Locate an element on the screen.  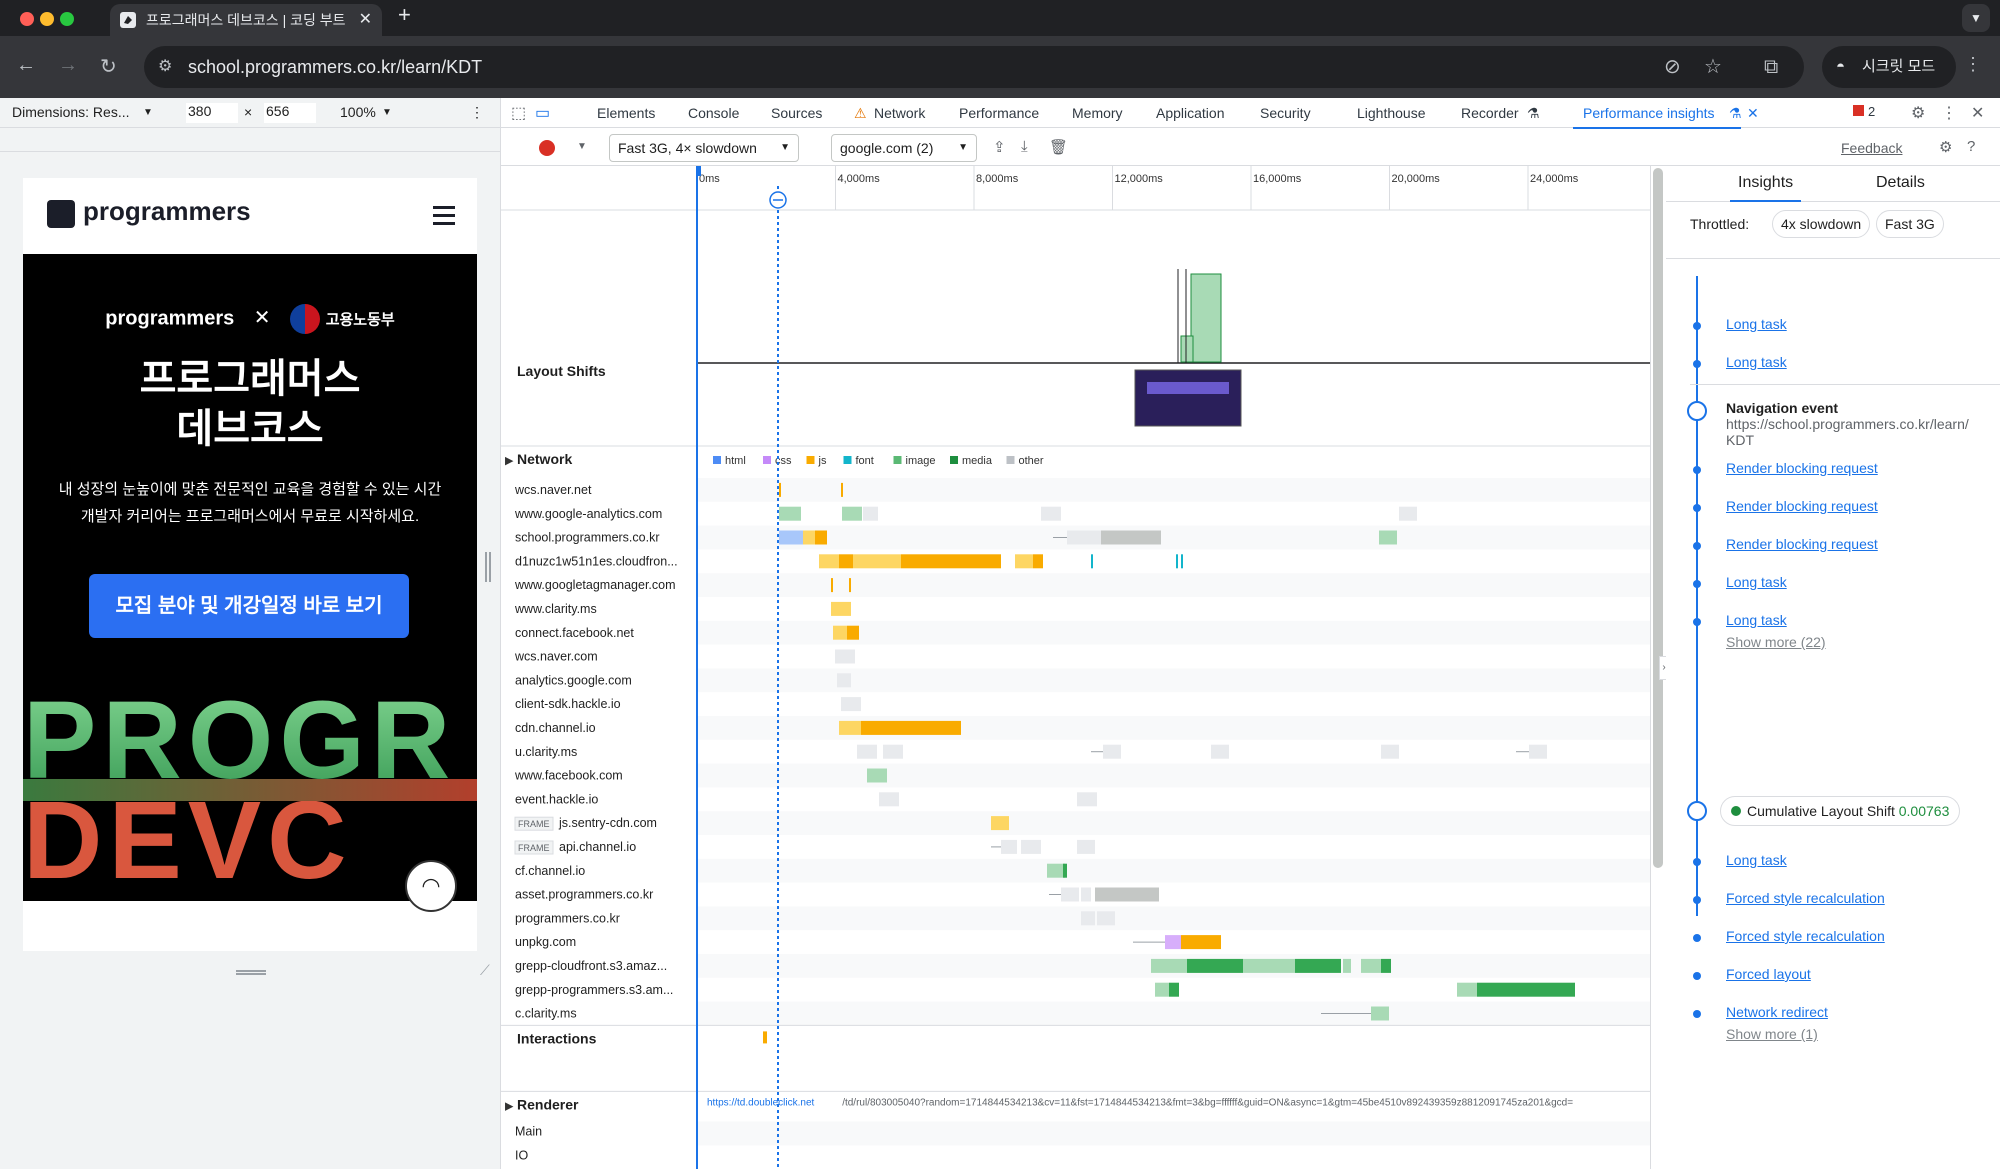
maximize-window-button is located at coordinates (67, 19).